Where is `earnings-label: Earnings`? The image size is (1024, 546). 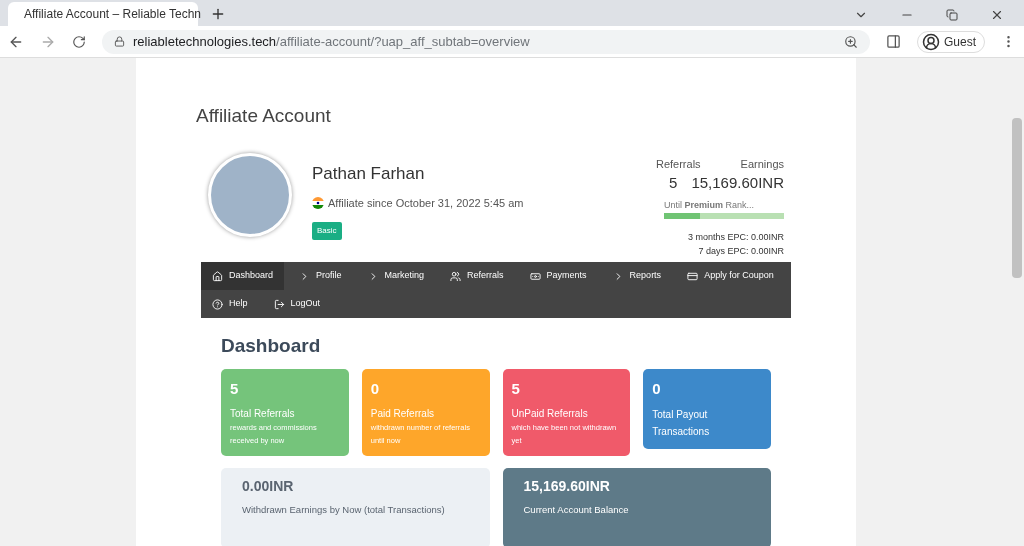
earnings-label: Earnings is located at coordinates (762, 164).